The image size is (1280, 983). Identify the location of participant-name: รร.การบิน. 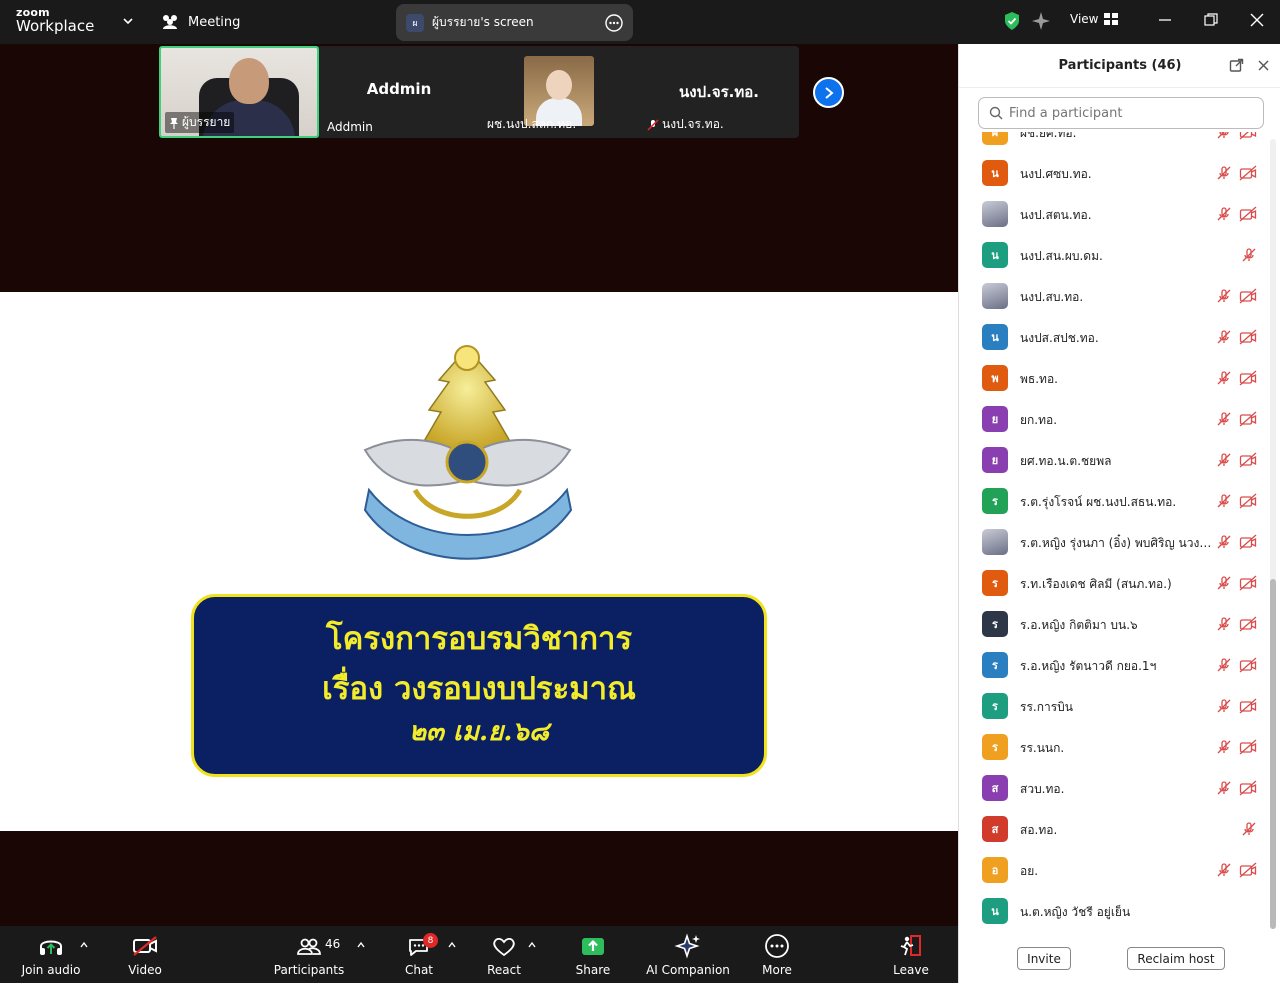
(1046, 707).